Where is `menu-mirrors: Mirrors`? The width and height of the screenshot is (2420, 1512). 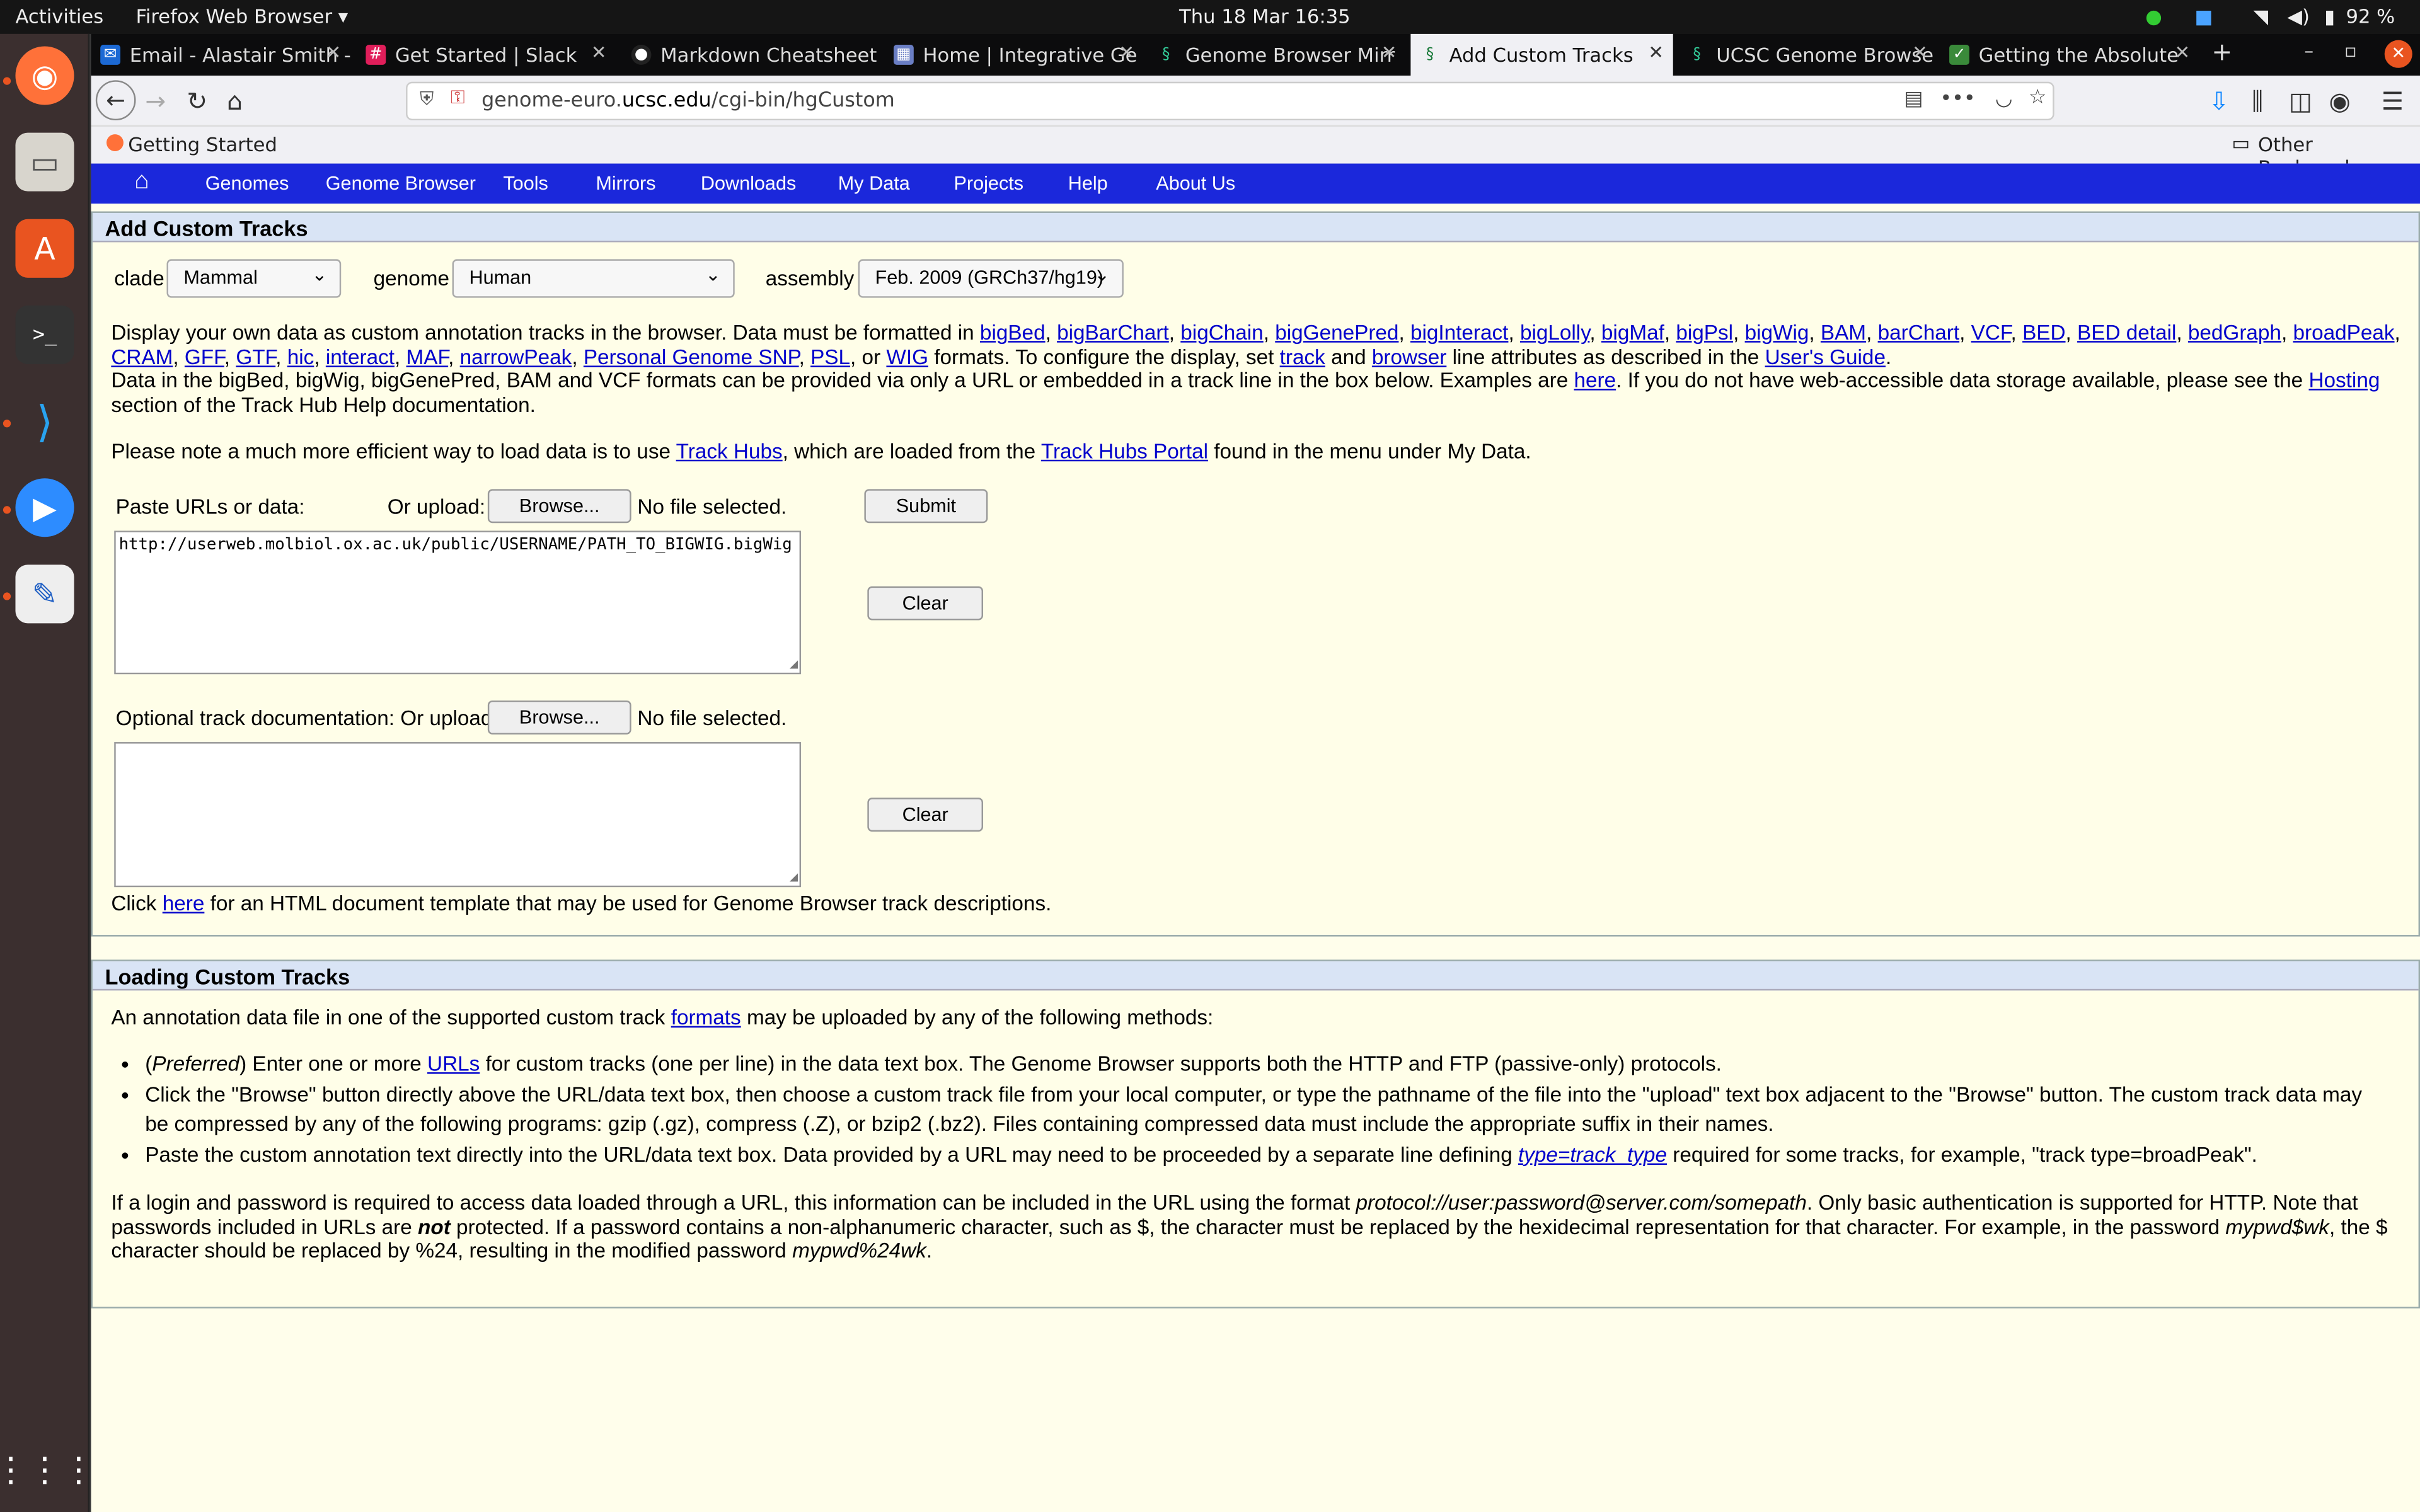
menu-mirrors: Mirrors is located at coordinates (625, 183).